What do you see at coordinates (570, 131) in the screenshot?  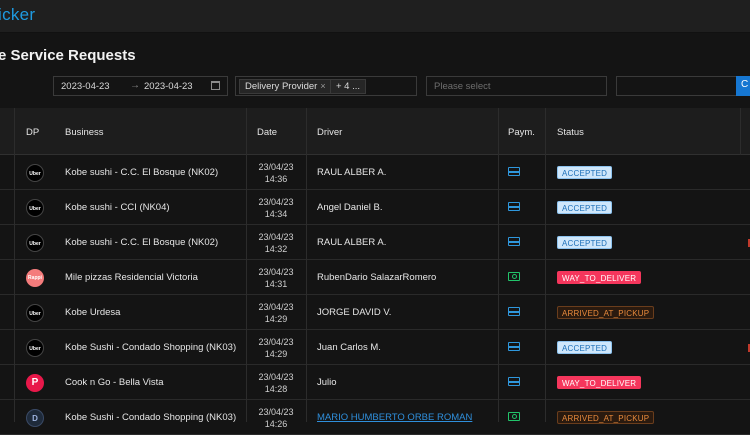 I see `header-status: Status` at bounding box center [570, 131].